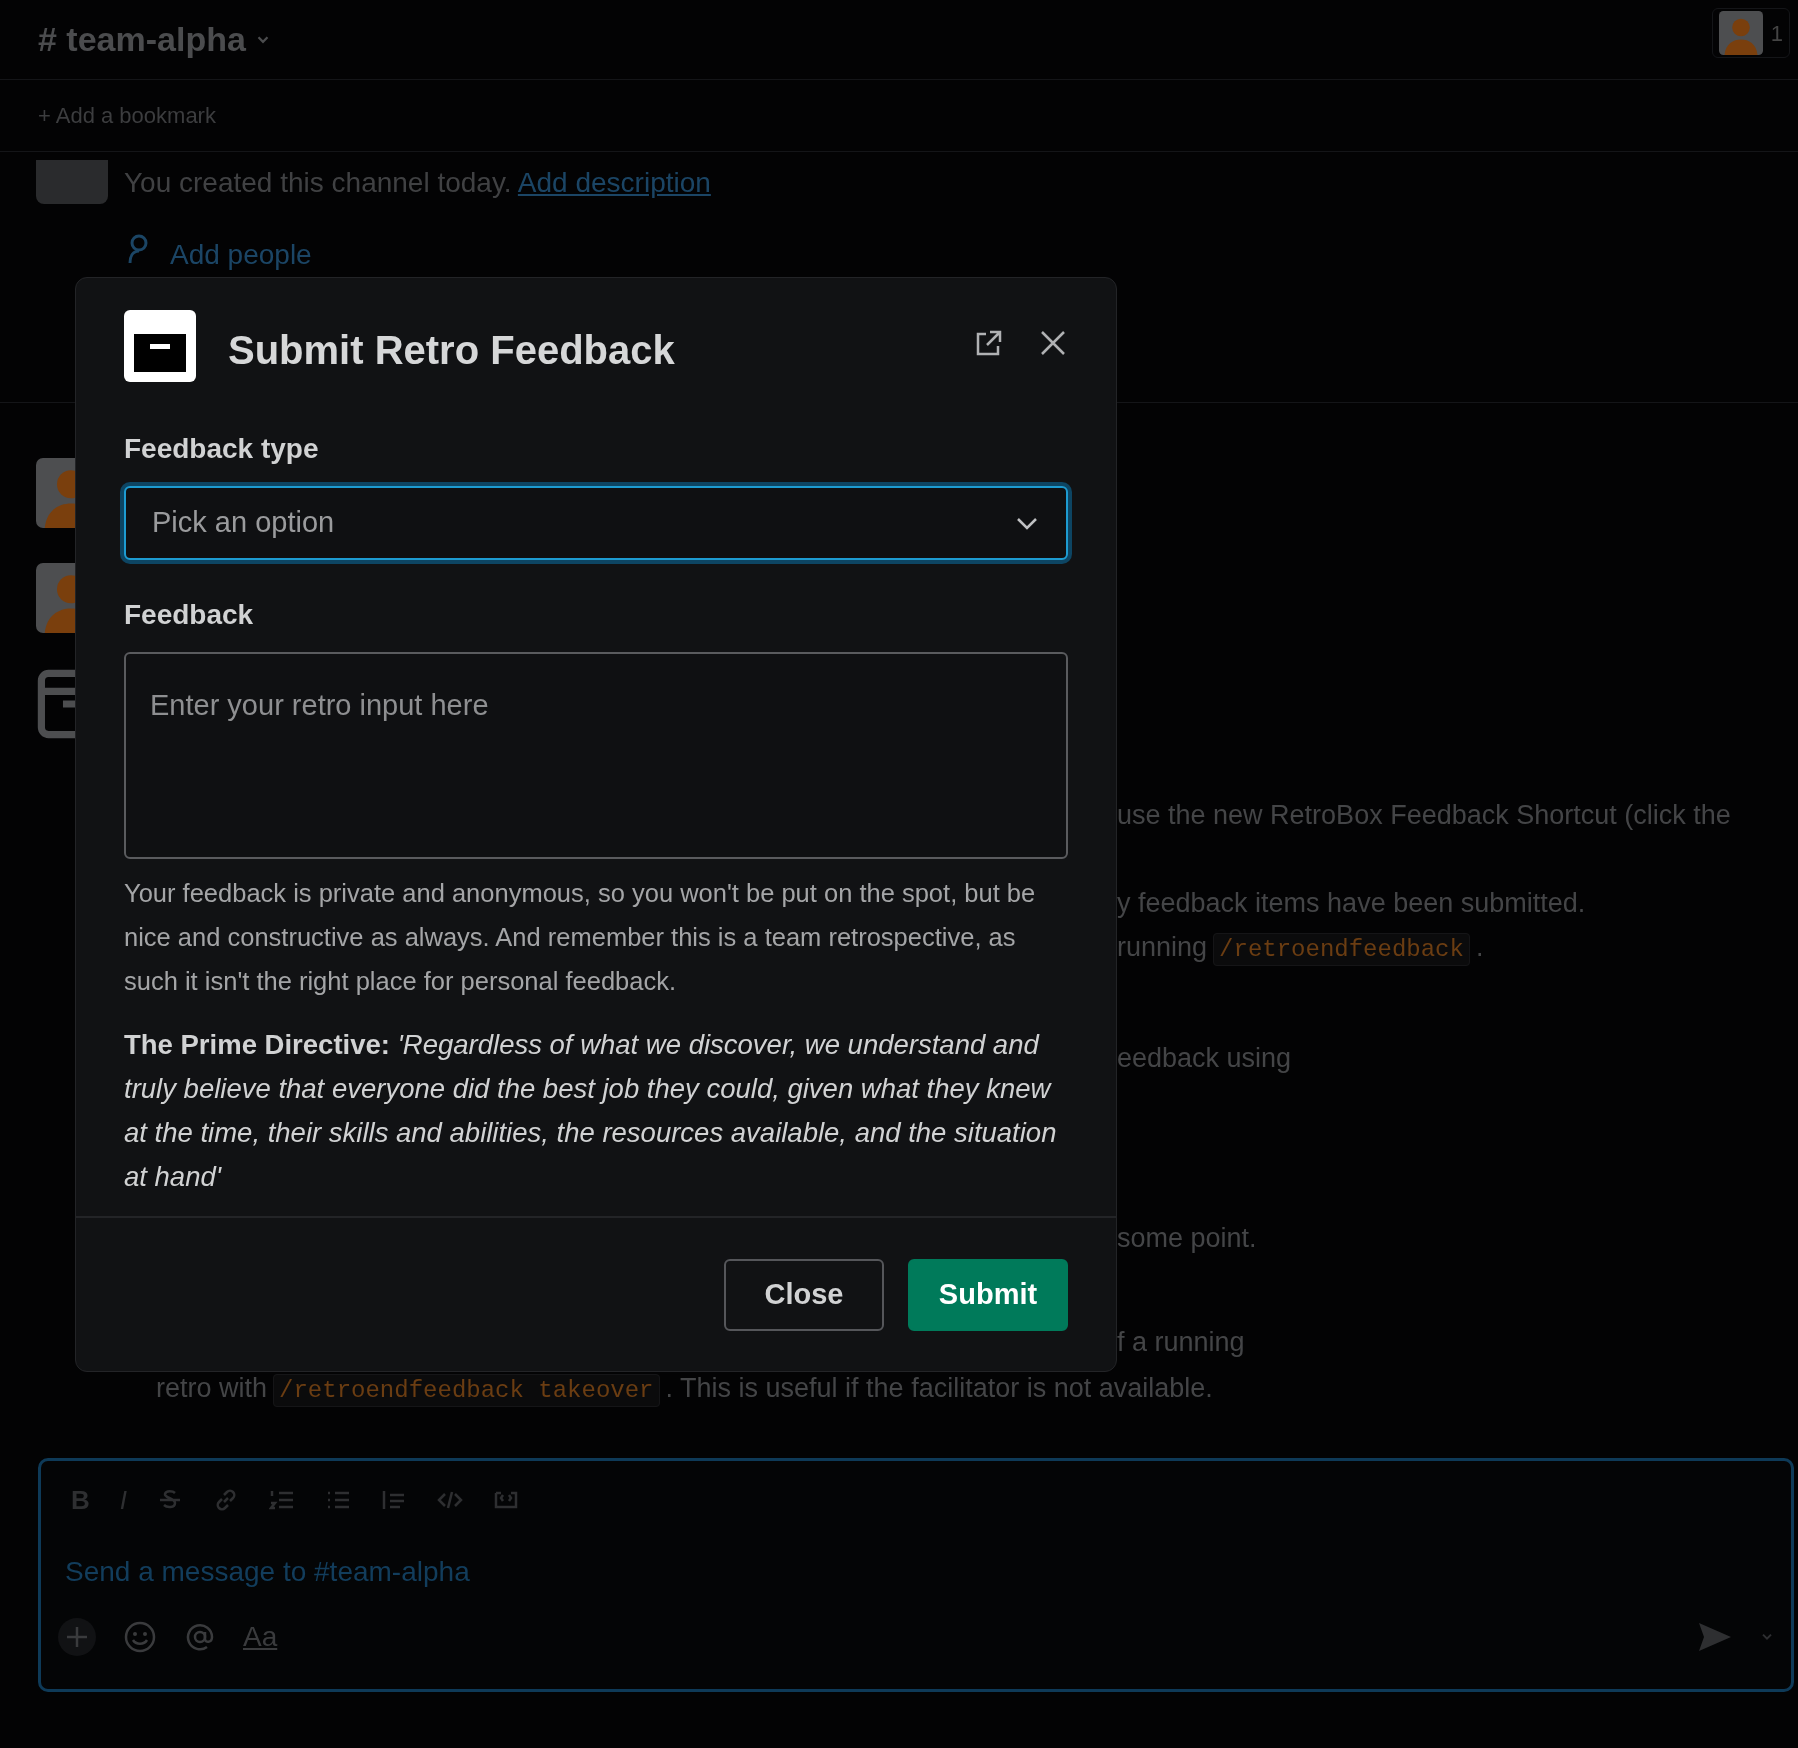 Image resolution: width=1798 pixels, height=1748 pixels. I want to click on hint-text: Your feedback is private and anonymous, so you won't be put on the spot, but be nice and constructive as always. And remember this is a team retrospective, as such it isn't the right place for personal feedback., so click(580, 937).